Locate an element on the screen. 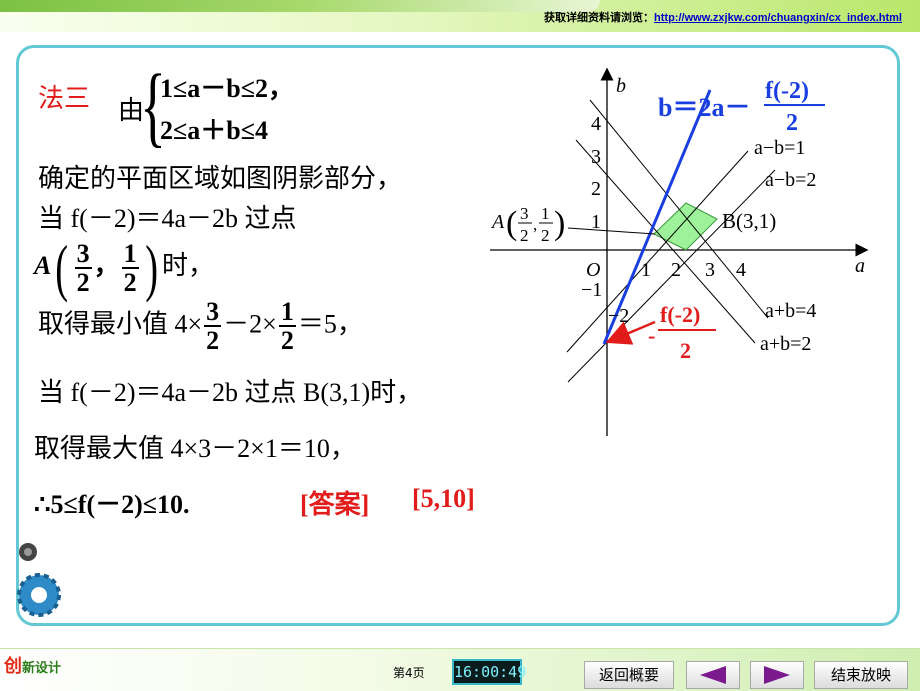 Image resolution: width=920 pixels, height=691 pixels. label-a-minus-b-1: a−b=1 is located at coordinates (779, 148).